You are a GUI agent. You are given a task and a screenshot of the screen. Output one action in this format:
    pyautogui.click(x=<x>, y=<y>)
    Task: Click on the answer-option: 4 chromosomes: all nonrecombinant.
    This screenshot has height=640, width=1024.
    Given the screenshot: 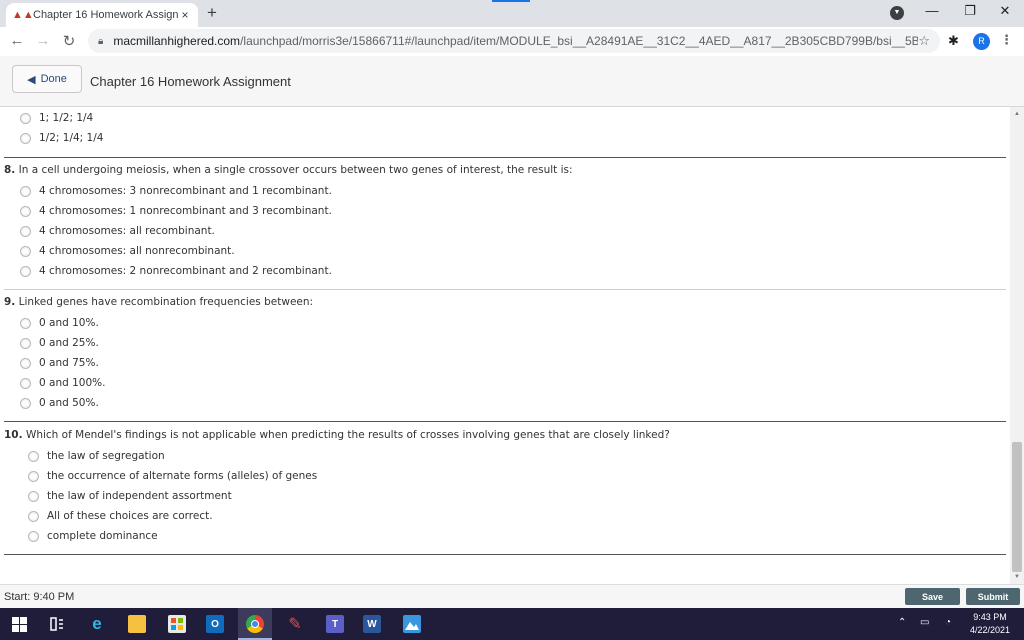 What is the action you would take?
    pyautogui.click(x=127, y=251)
    